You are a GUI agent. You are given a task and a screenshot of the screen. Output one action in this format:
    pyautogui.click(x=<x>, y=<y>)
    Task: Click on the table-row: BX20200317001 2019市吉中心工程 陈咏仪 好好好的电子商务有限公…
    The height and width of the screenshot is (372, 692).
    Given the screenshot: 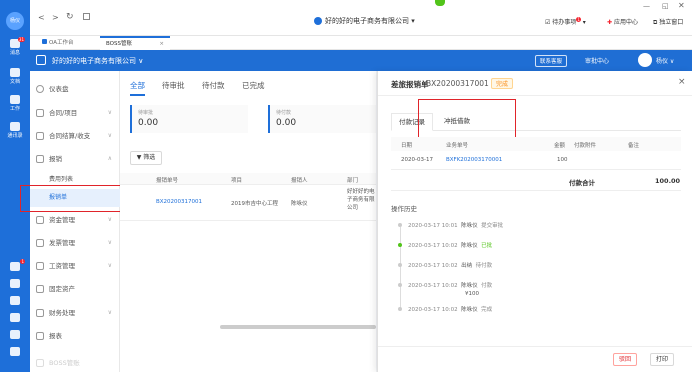 What is the action you would take?
    pyautogui.click(x=248, y=203)
    